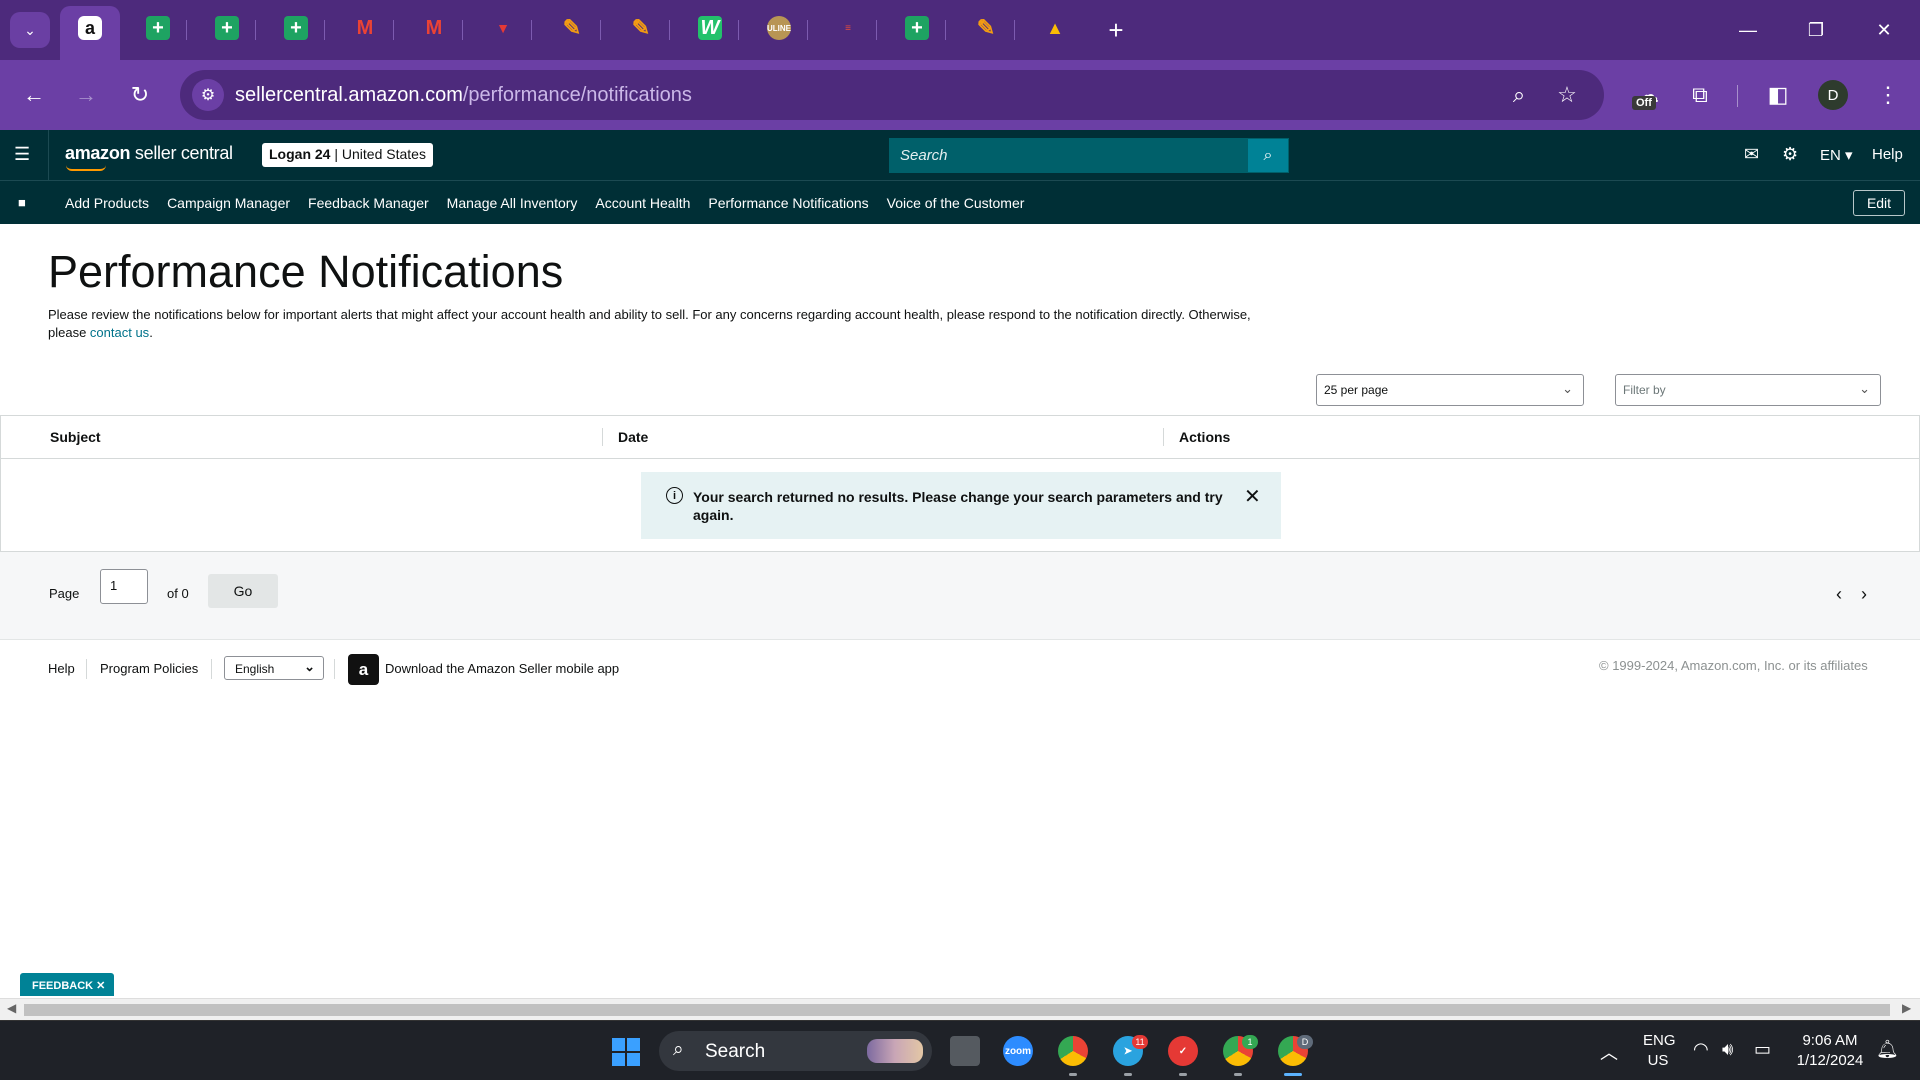 The image size is (1920, 1080). What do you see at coordinates (347, 155) in the screenshot?
I see `account-switcher: Logan 24 | United States` at bounding box center [347, 155].